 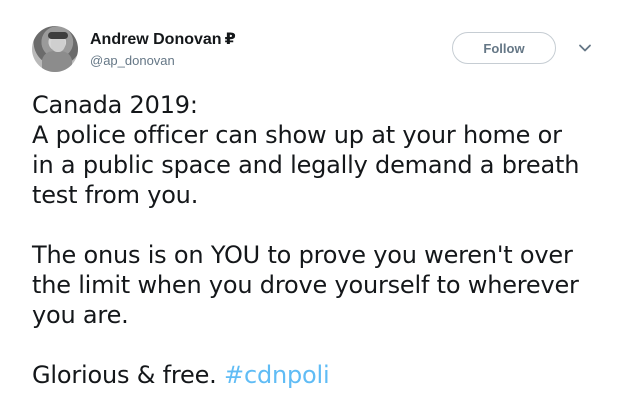 I want to click on avatar, so click(x=55, y=49).